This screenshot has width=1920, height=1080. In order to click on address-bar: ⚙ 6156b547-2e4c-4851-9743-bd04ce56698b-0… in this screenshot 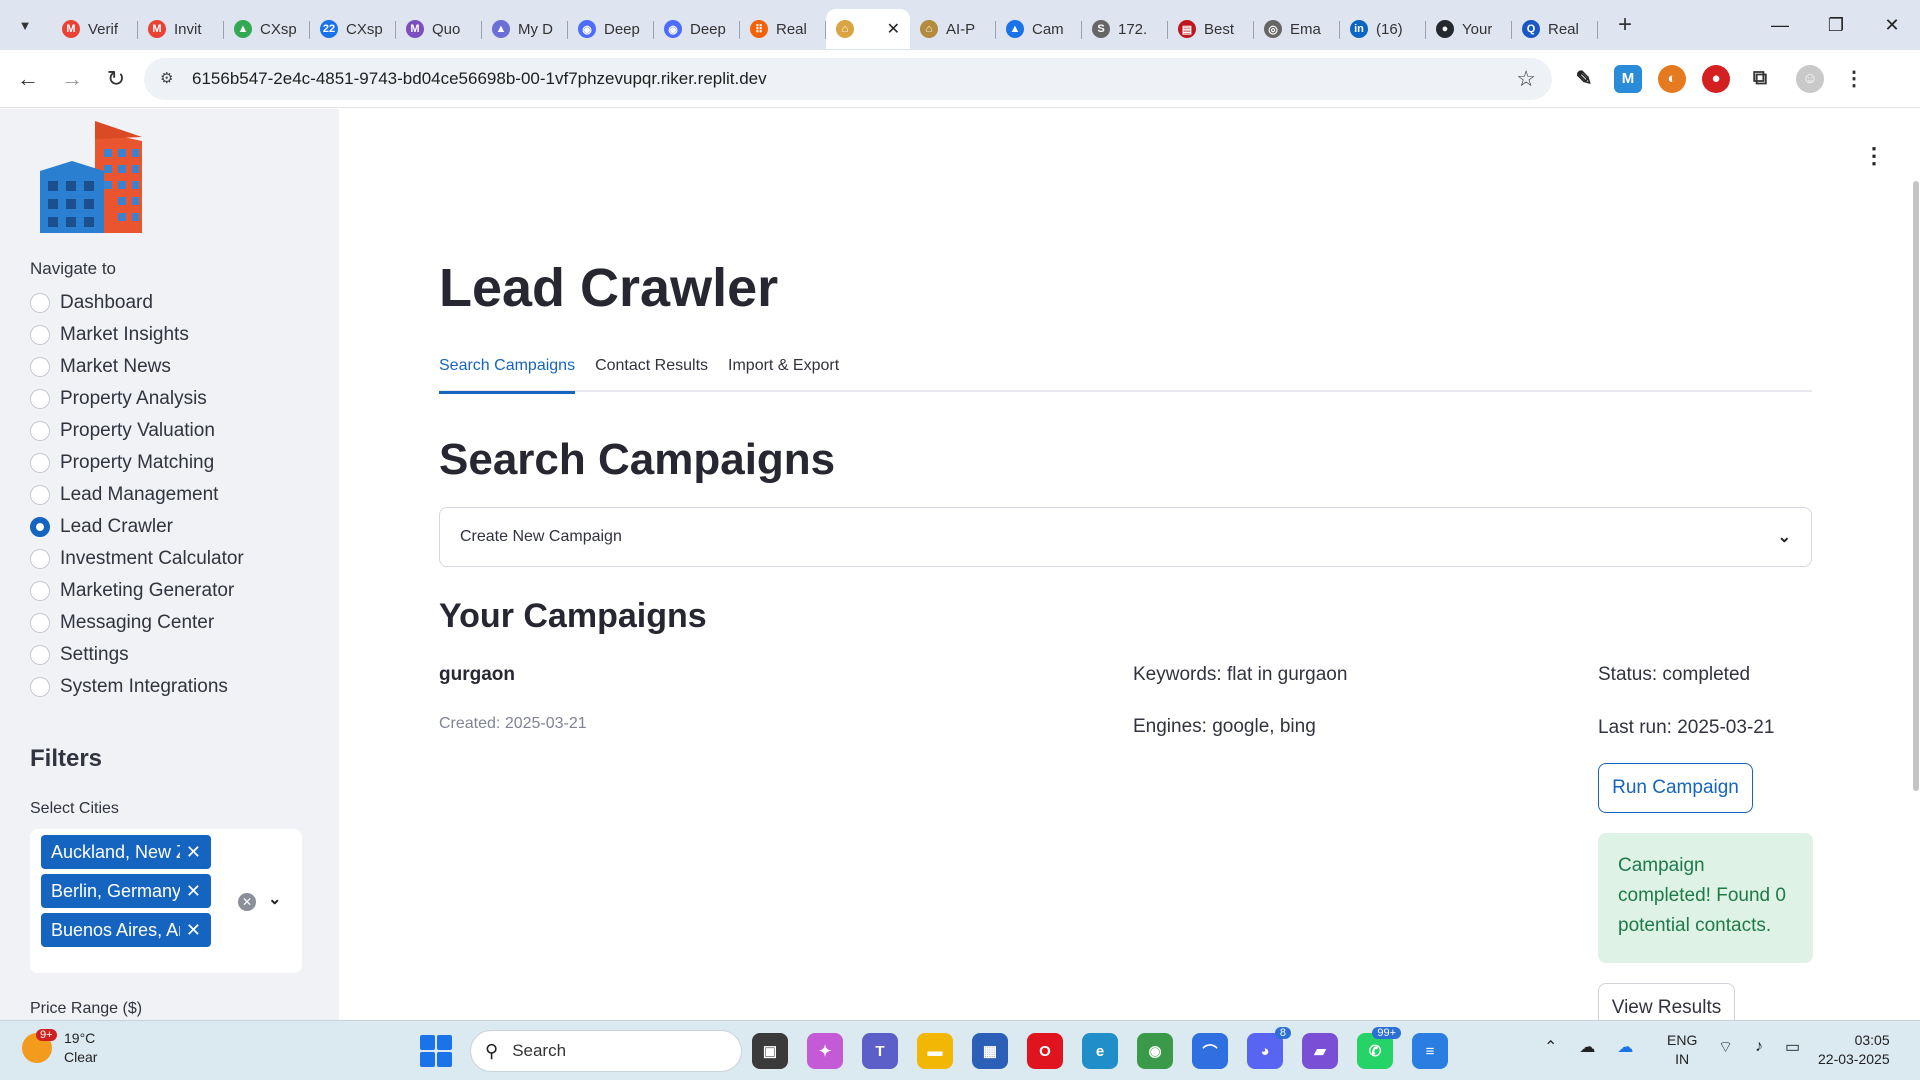, I will do `click(848, 78)`.